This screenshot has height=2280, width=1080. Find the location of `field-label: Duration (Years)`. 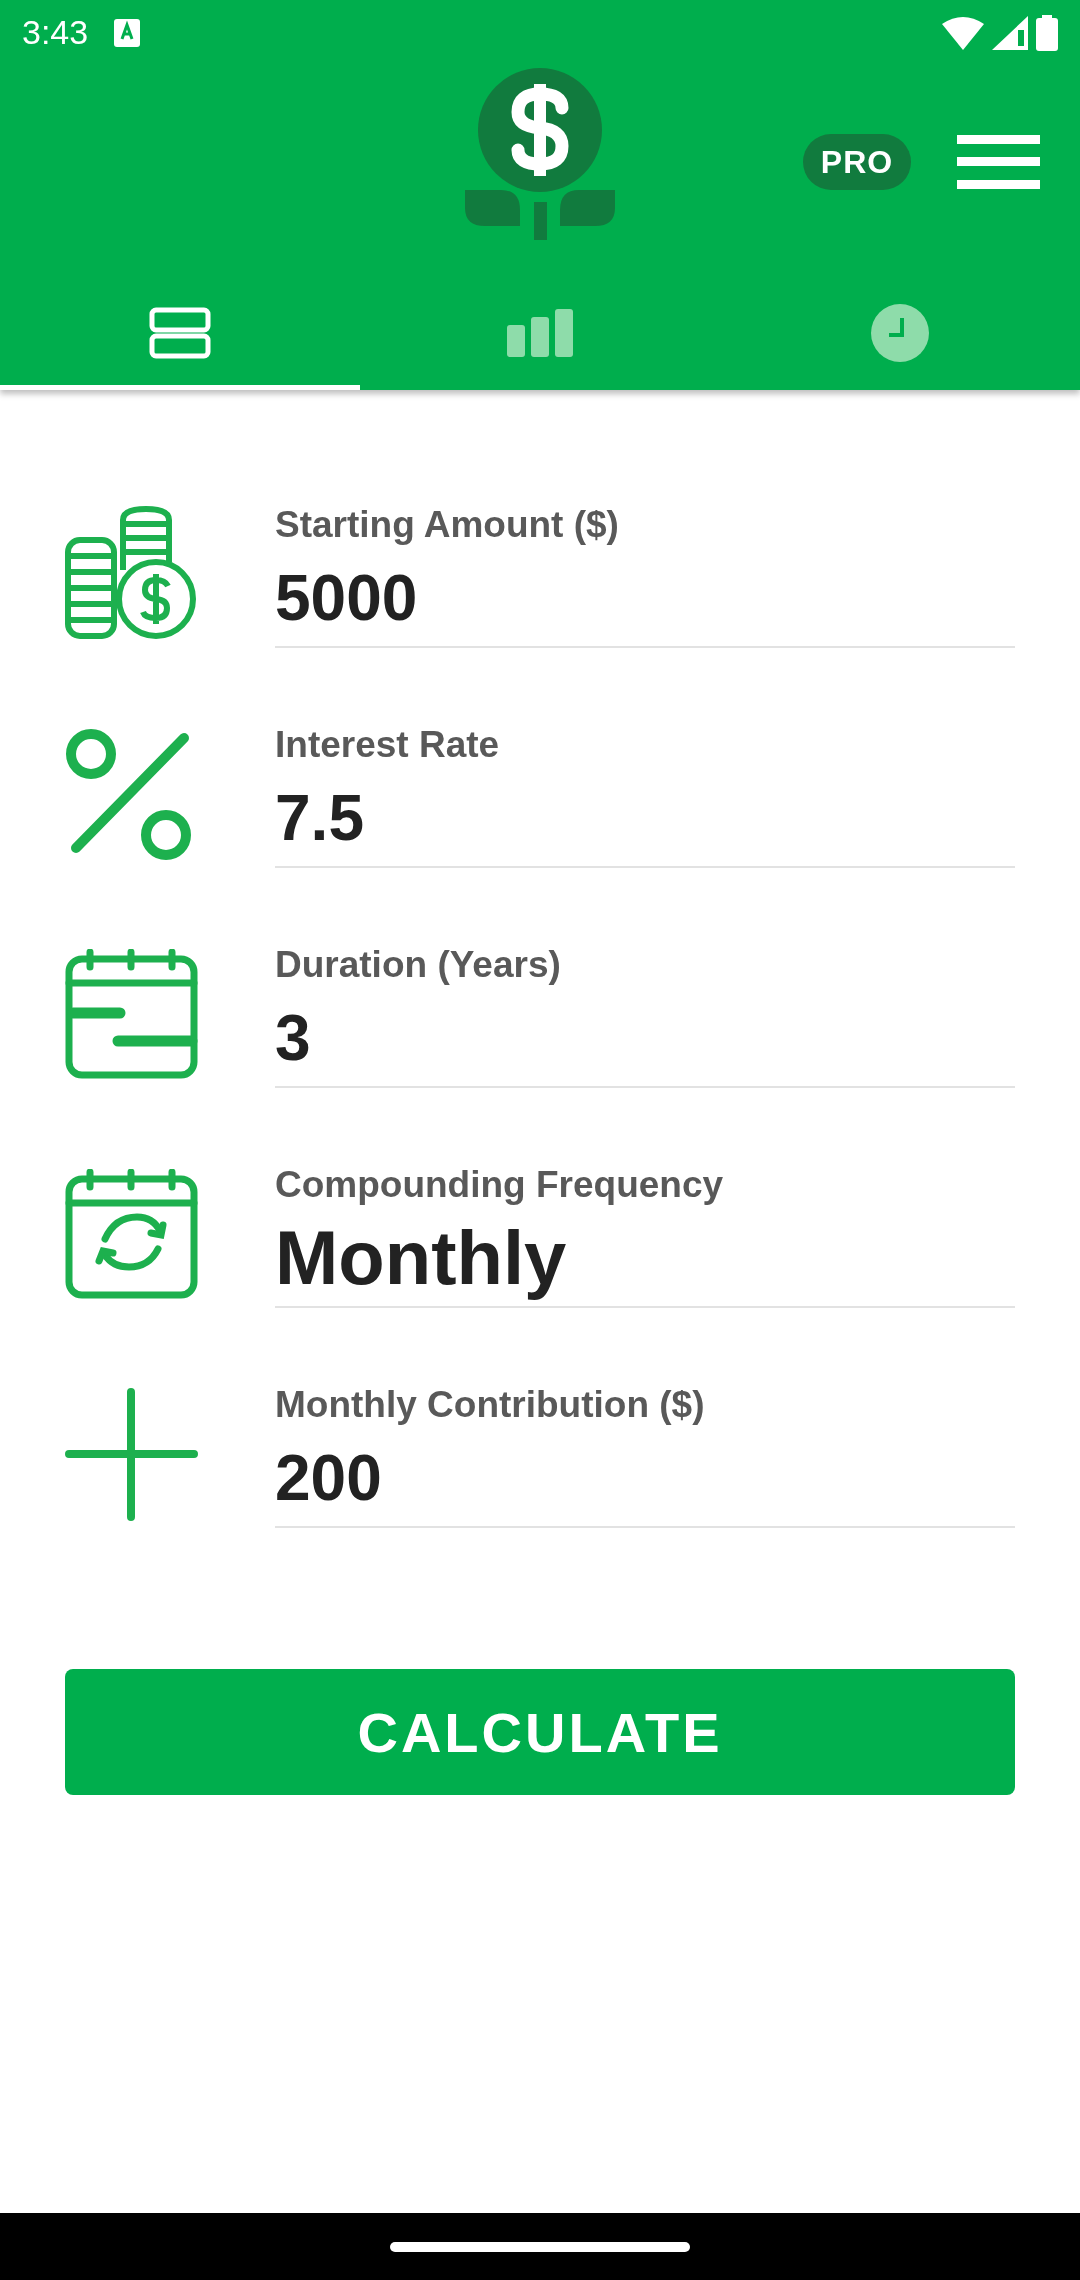

field-label: Duration (Years) is located at coordinates (418, 965).